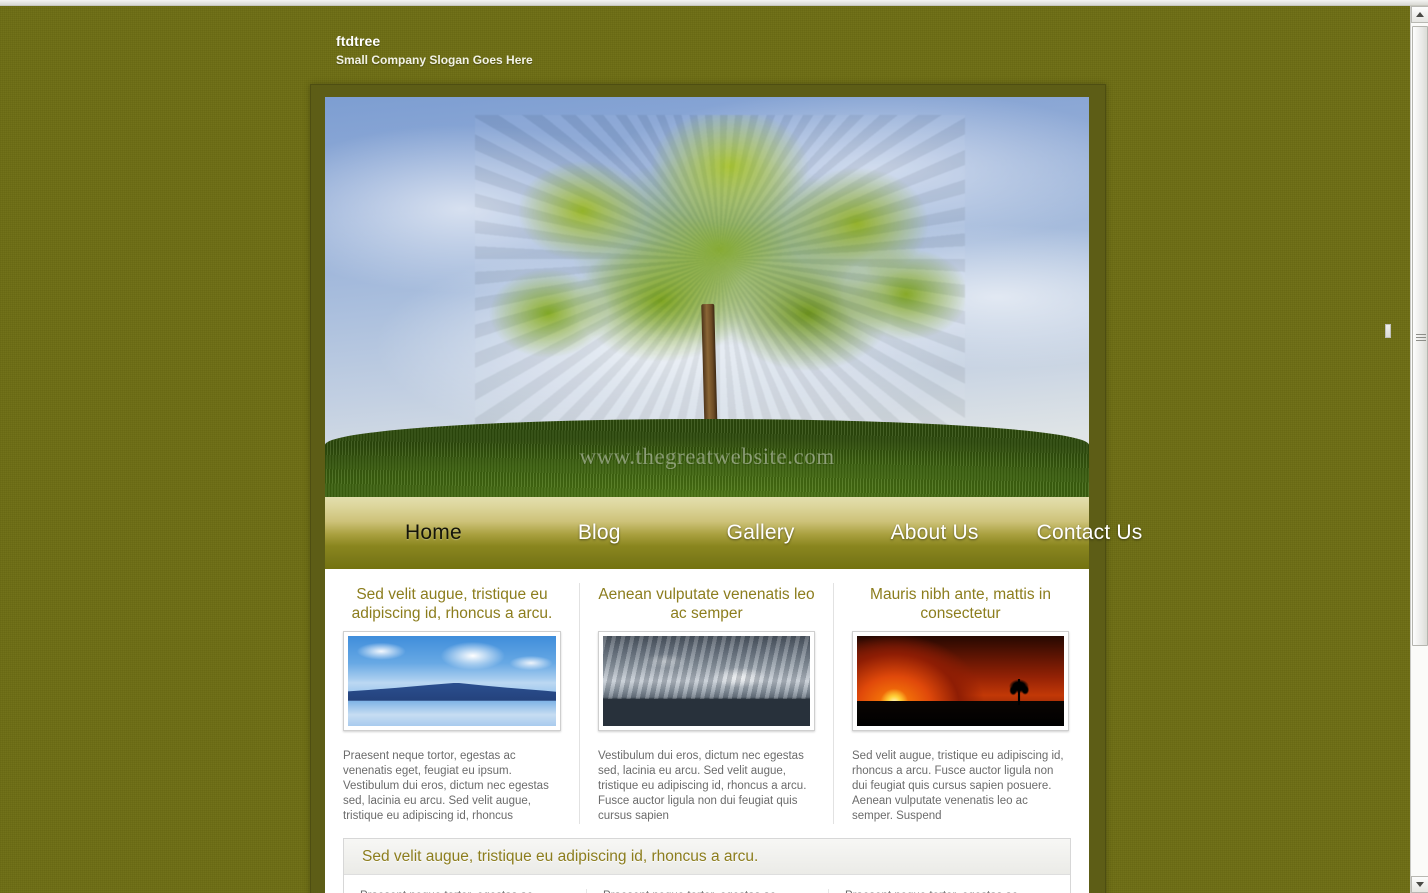 The width and height of the screenshot is (1428, 893). I want to click on feature-thumbnail-sunset, so click(960, 681).